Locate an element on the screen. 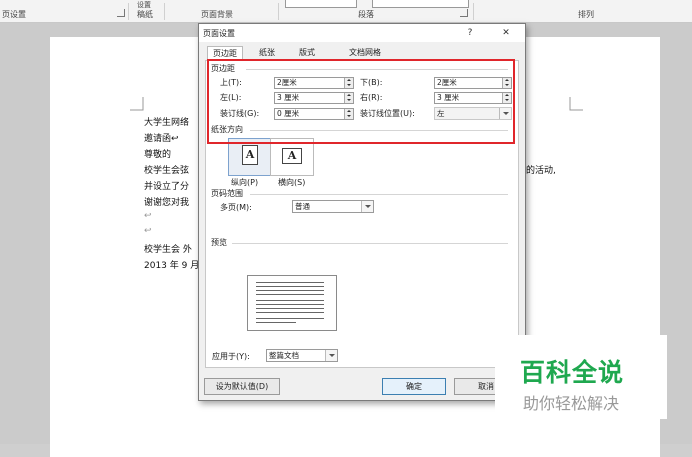  multiple-pages-value: 普通 is located at coordinates (302, 206).